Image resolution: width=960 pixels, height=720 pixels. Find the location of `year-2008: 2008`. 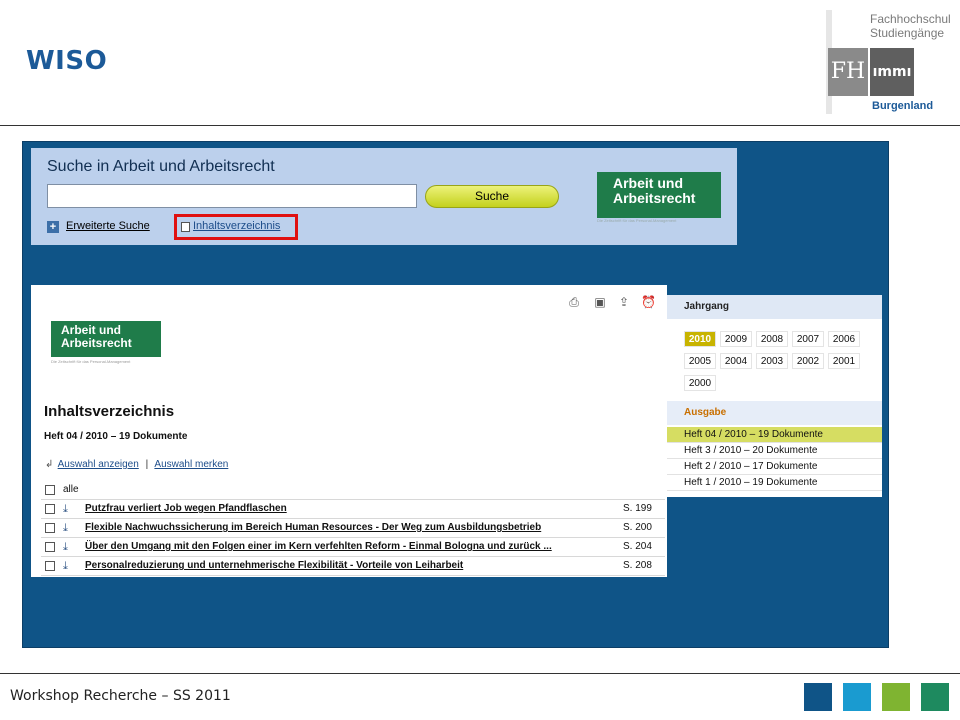

year-2008: 2008 is located at coordinates (772, 339).